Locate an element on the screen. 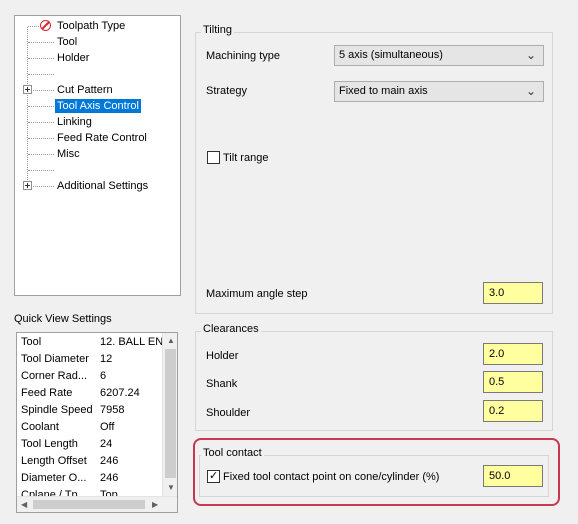 Image resolution: width=578 pixels, height=524 pixels. tree-item-label: Tool Axis Control is located at coordinates (98, 106).